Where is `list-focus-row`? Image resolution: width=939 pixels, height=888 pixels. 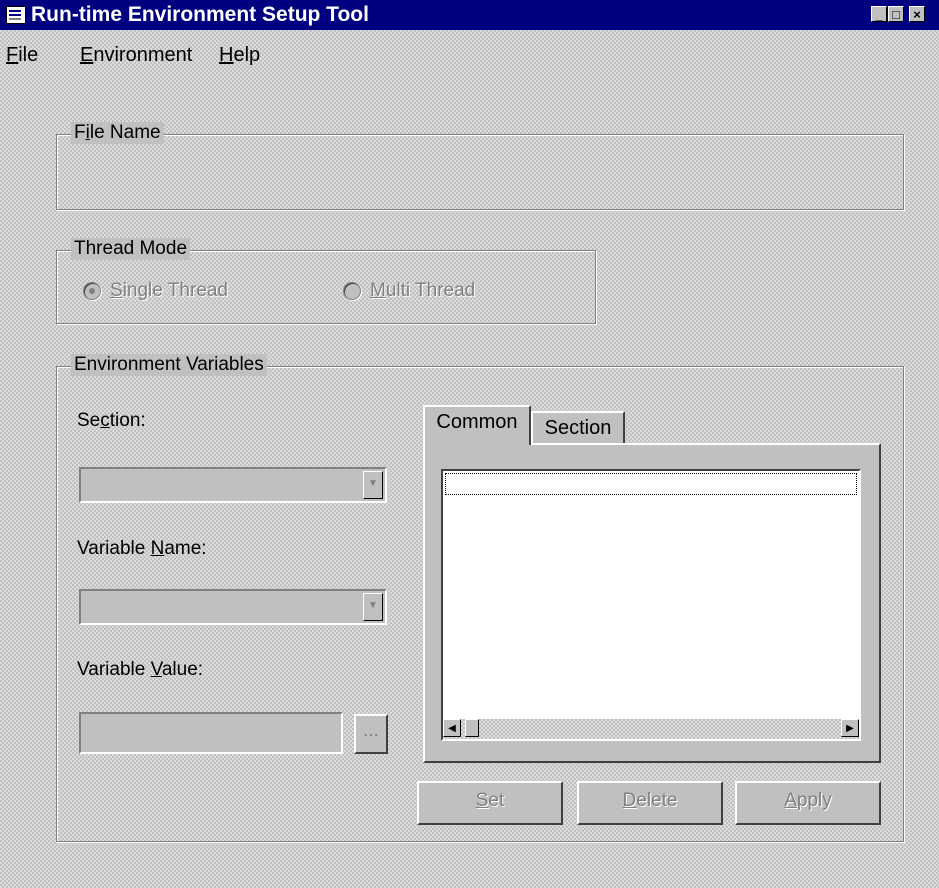 list-focus-row is located at coordinates (651, 484).